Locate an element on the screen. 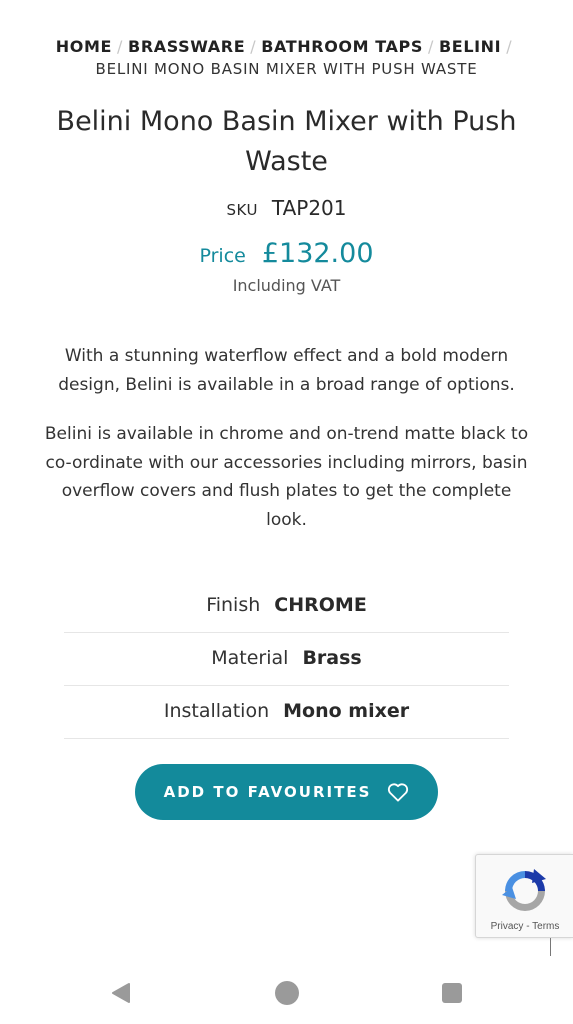 The width and height of the screenshot is (573, 1024). sku-label: SKU is located at coordinates (242, 210).